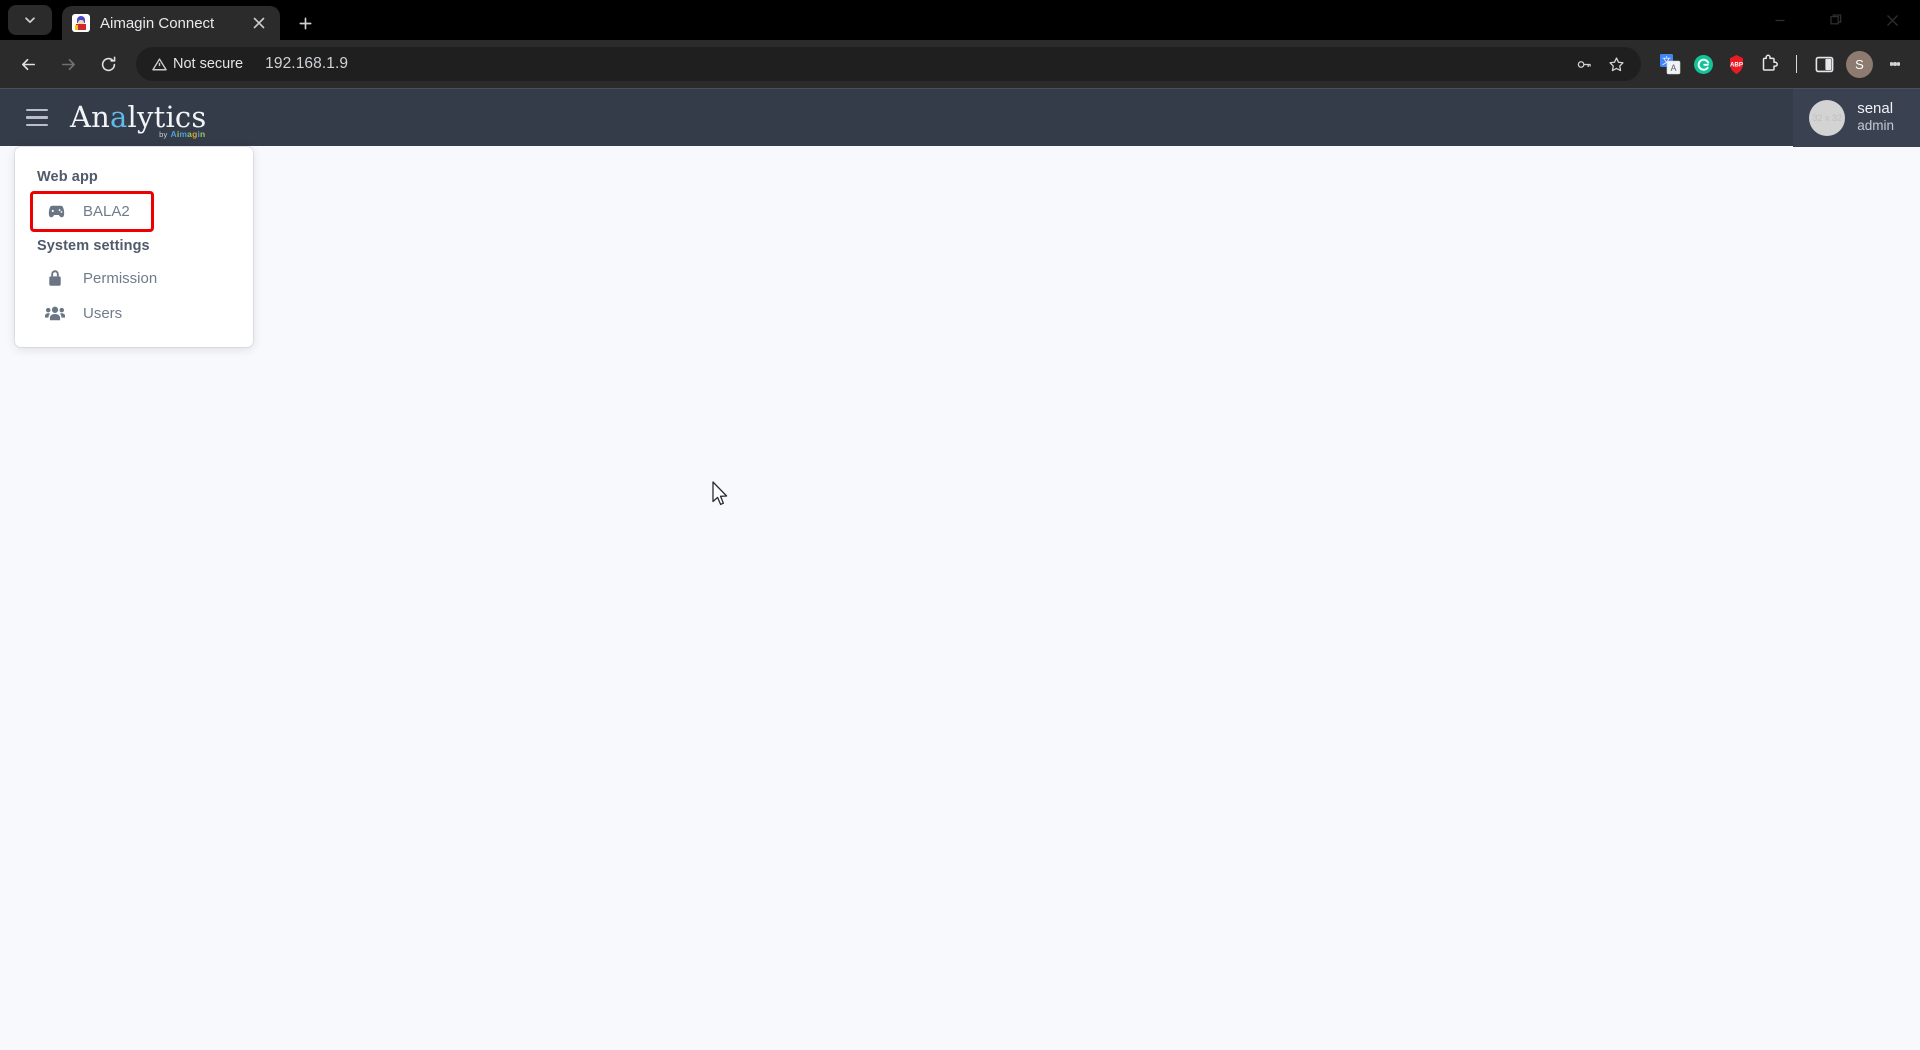 This screenshot has width=1920, height=1050. I want to click on reload-icon, so click(108, 63).